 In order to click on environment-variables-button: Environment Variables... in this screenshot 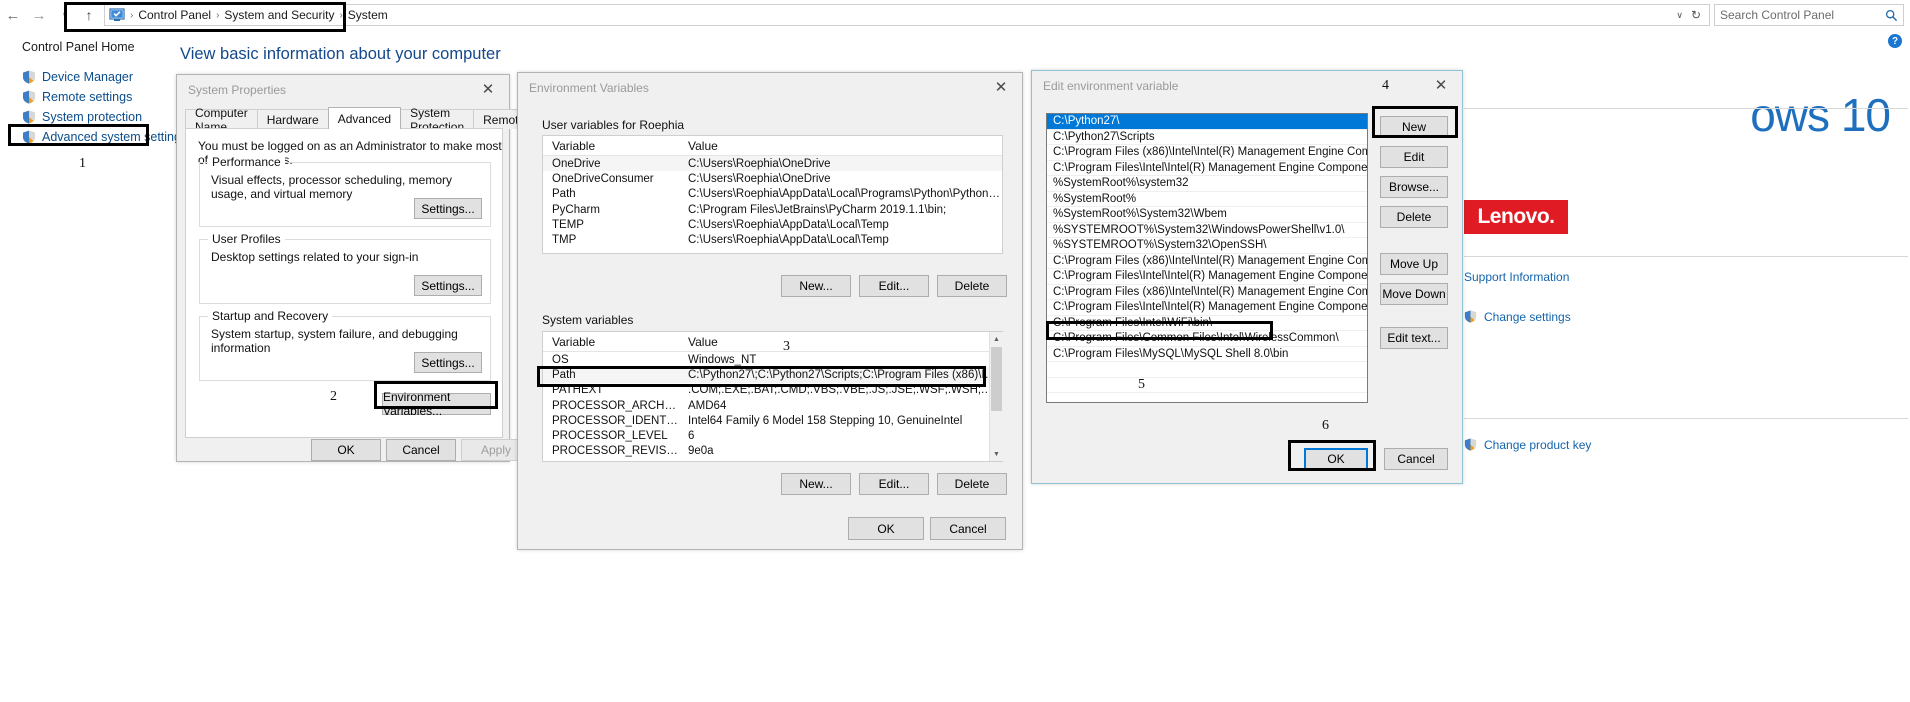, I will do `click(436, 404)`.